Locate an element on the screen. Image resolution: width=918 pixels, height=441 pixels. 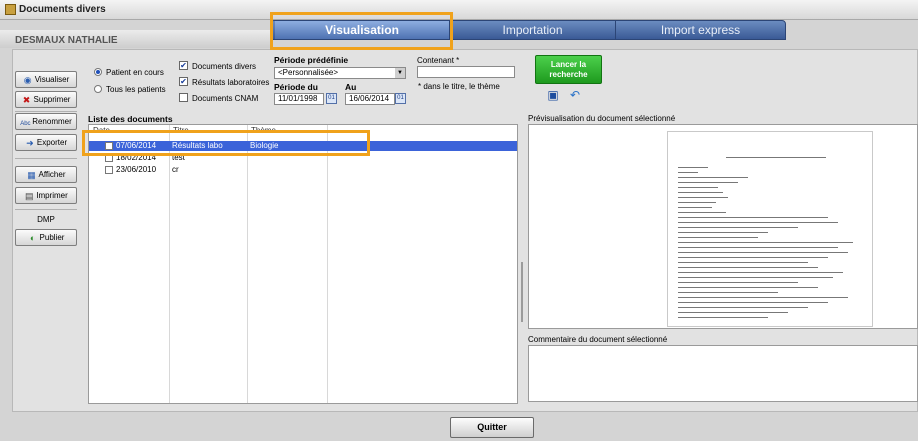
app-icon is located at coordinates (10, 9).